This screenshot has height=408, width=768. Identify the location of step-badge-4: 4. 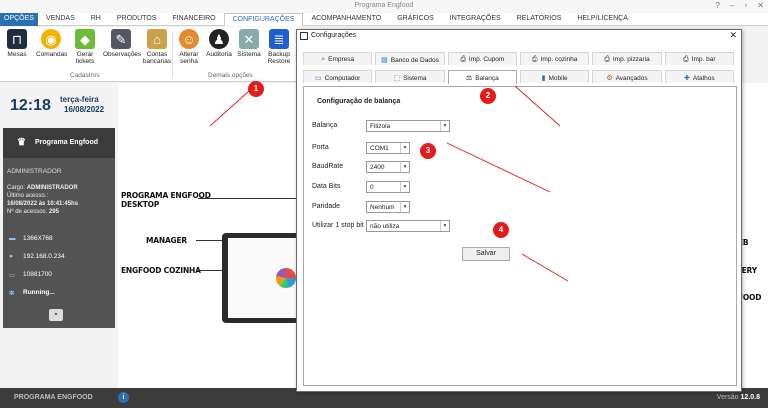
(501, 230).